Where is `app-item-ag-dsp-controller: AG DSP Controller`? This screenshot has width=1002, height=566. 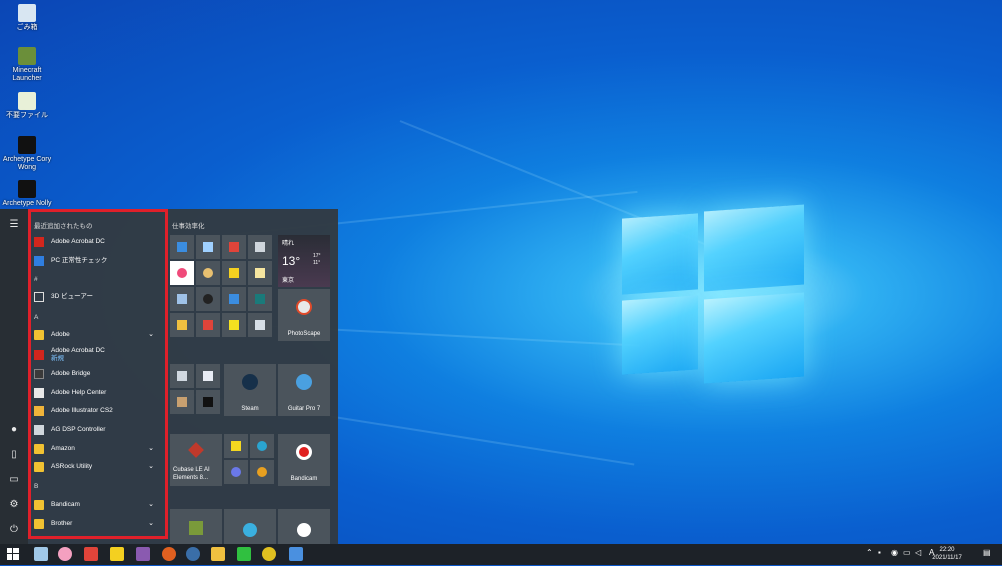 app-item-ag-dsp-controller: AG DSP Controller is located at coordinates (97, 430).